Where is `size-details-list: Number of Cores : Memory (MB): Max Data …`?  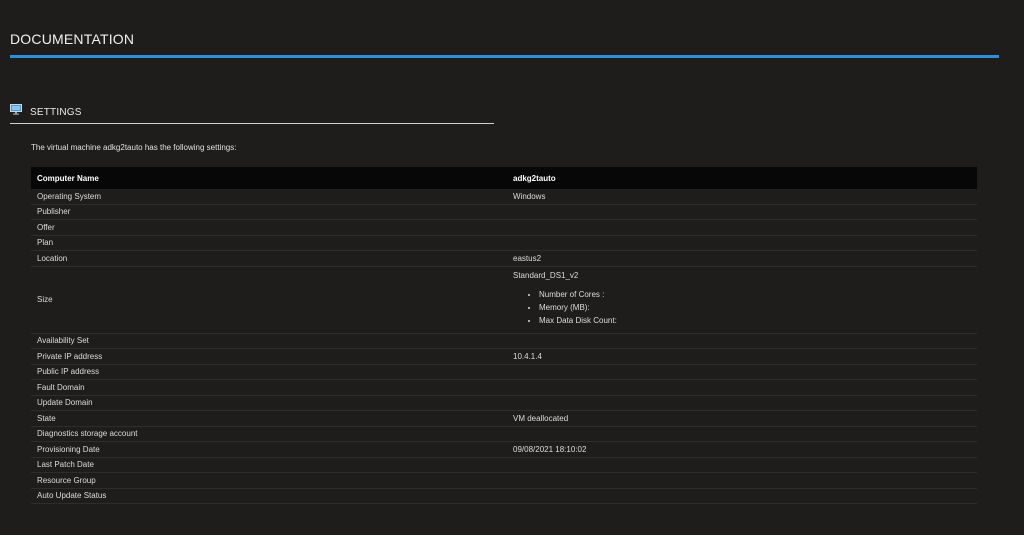 size-details-list: Number of Cores : Memory (MB): Max Data … is located at coordinates (745, 307).